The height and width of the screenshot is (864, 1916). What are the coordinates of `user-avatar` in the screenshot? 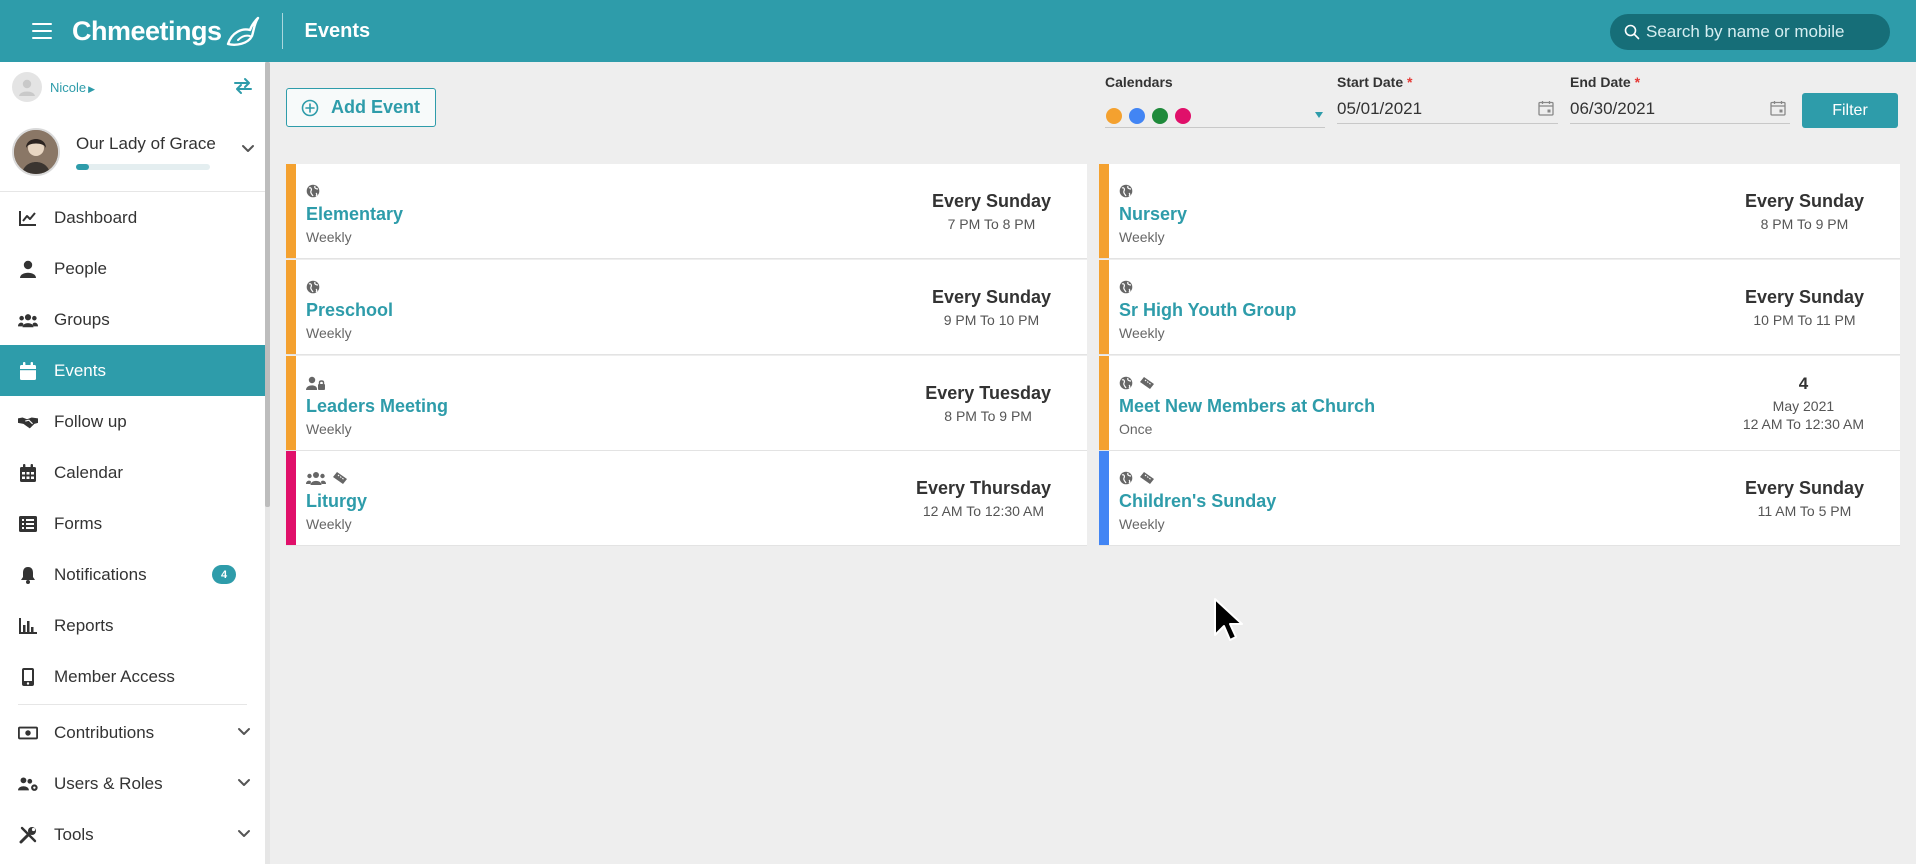 It's located at (27, 87).